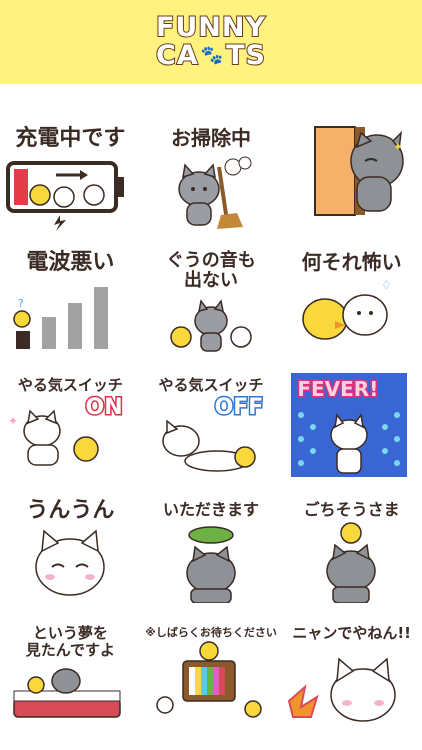  What do you see at coordinates (210, 564) in the screenshot?
I see `cat-food-icon` at bounding box center [210, 564].